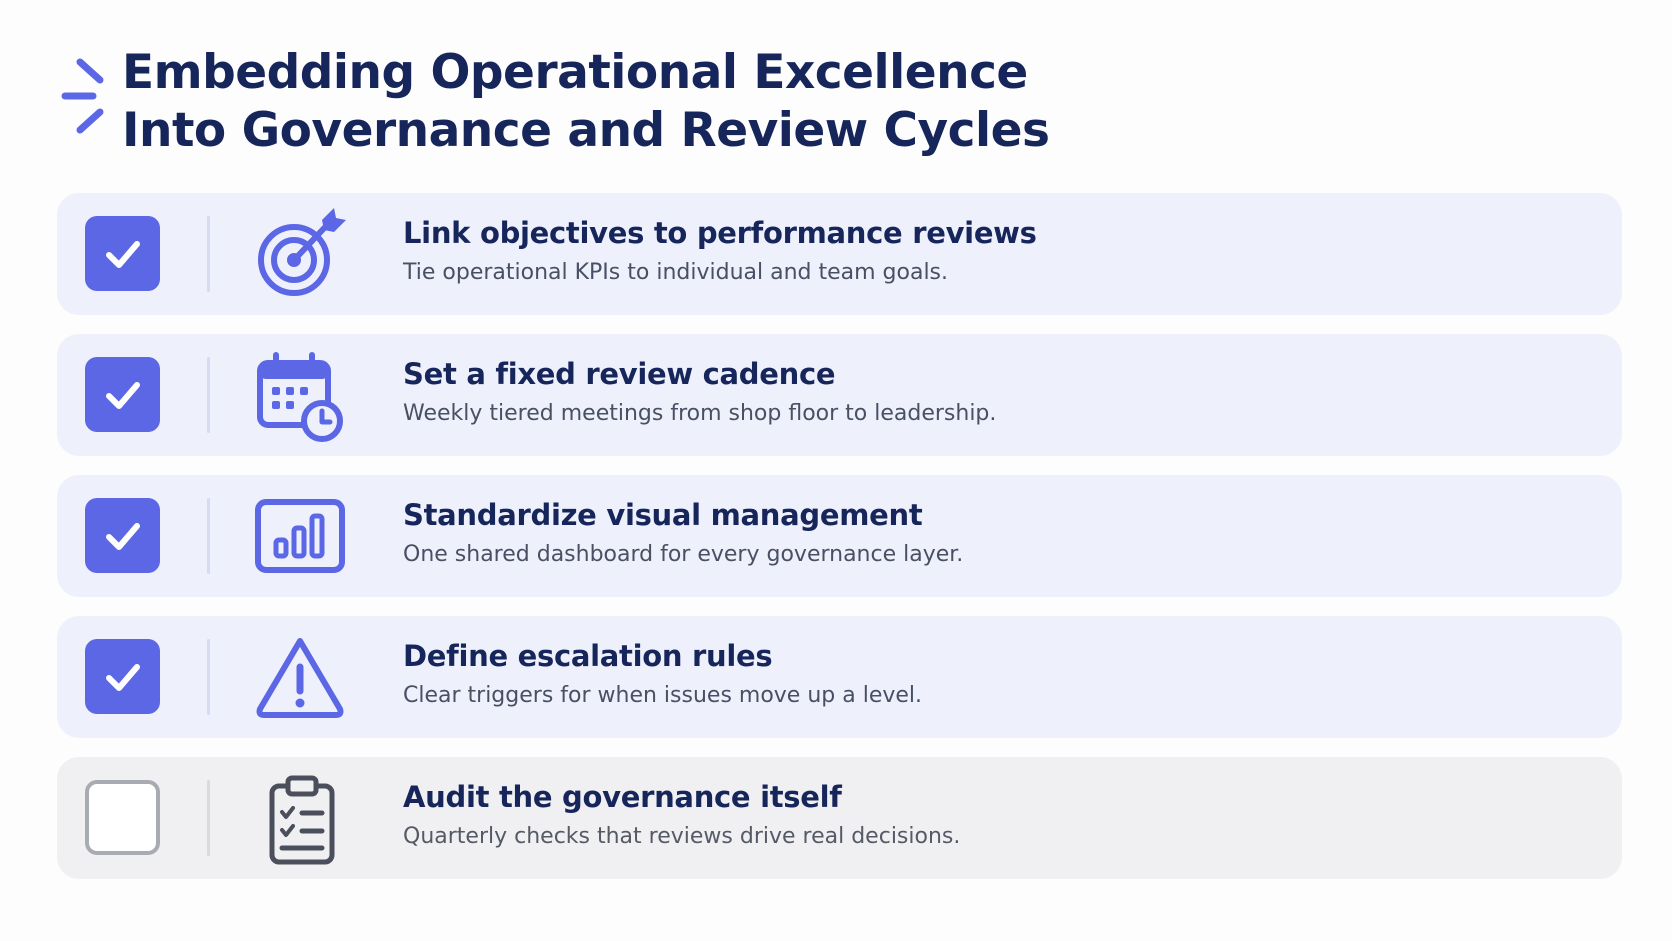 This screenshot has height=941, width=1672. Describe the element at coordinates (720, 233) in the screenshot. I see `item-title: Link objectives to performance reviews` at that location.